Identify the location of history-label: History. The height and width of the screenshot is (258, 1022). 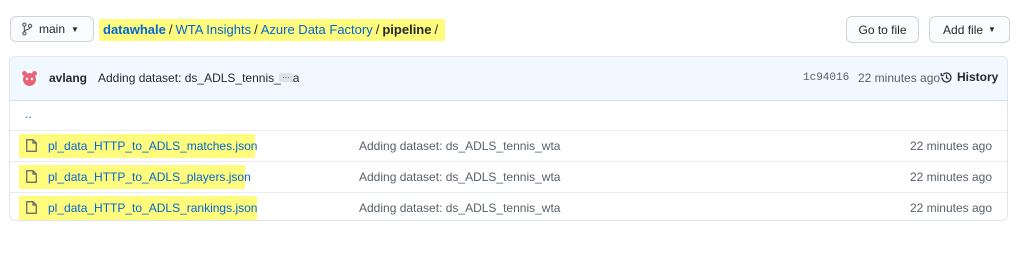
(978, 77).